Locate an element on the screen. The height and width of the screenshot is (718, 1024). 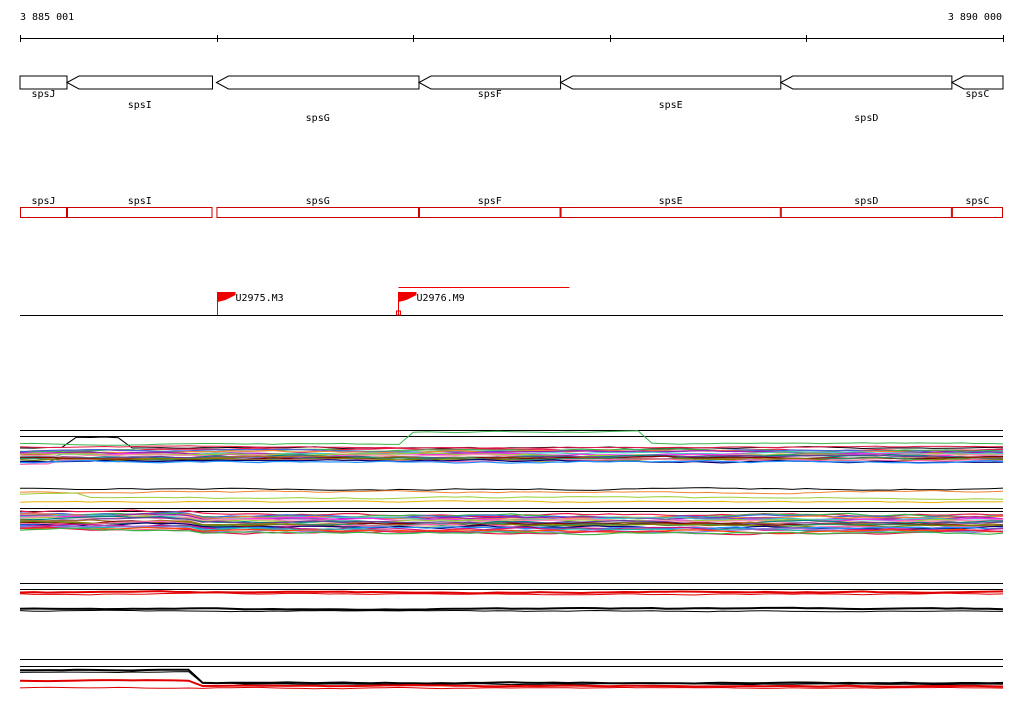
gene-label: spsF is located at coordinates (490, 94).